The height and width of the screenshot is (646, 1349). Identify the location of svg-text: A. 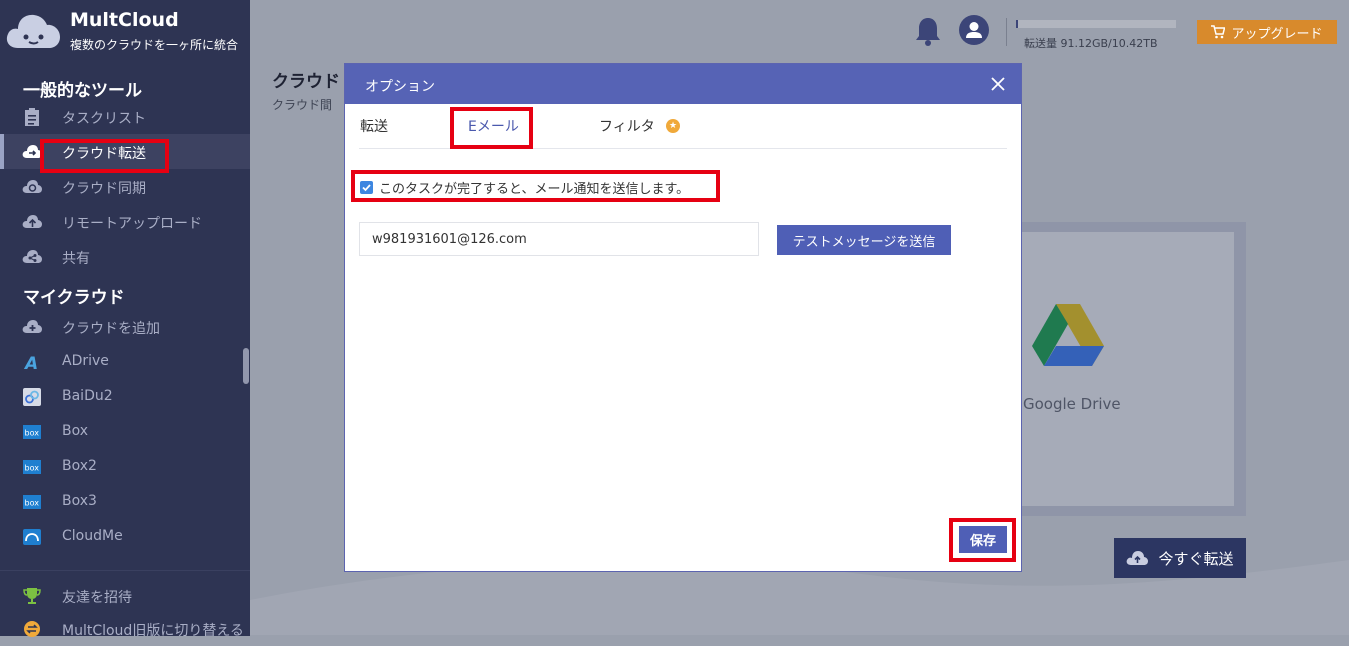
(30, 362).